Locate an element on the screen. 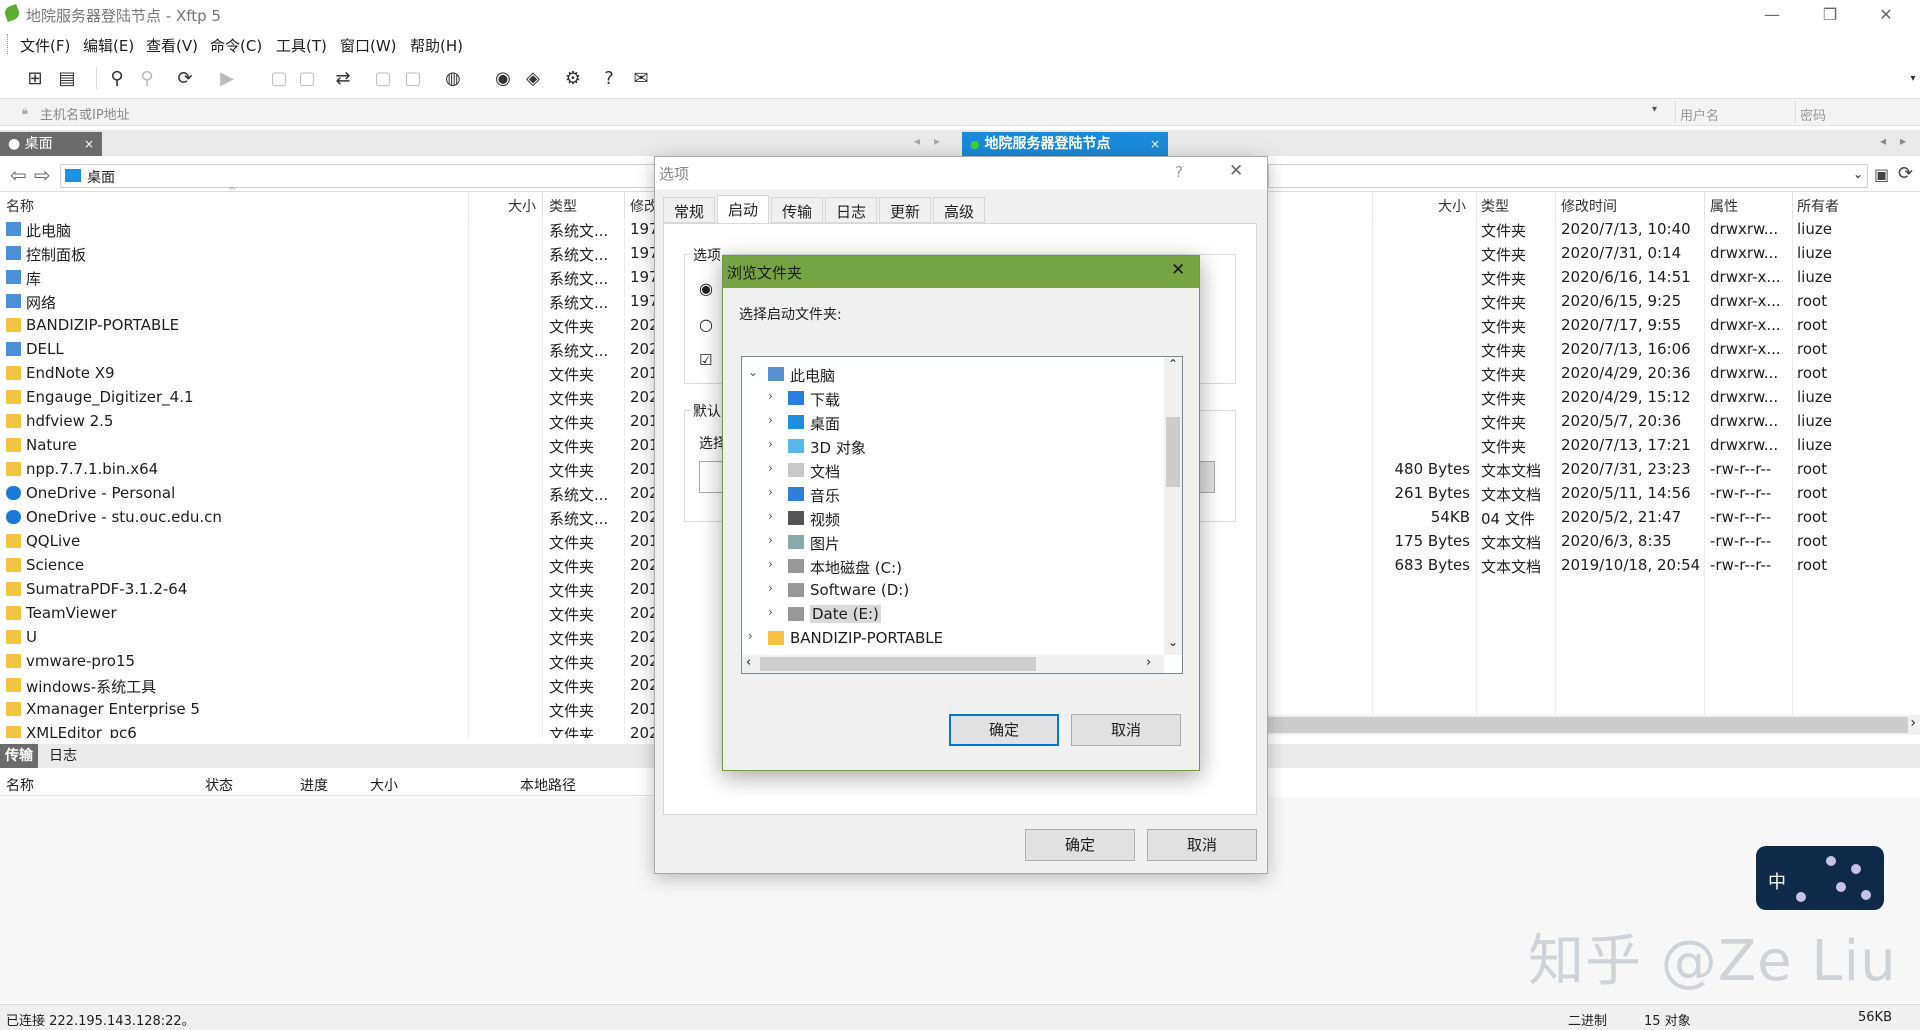  tab-scroll-right-icon-right: ▸ is located at coordinates (1903, 141).